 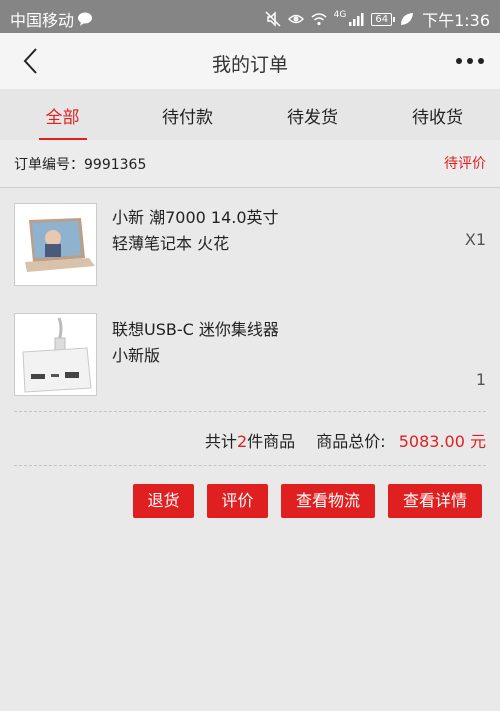 What do you see at coordinates (407, 19) in the screenshot?
I see `leaf-icon` at bounding box center [407, 19].